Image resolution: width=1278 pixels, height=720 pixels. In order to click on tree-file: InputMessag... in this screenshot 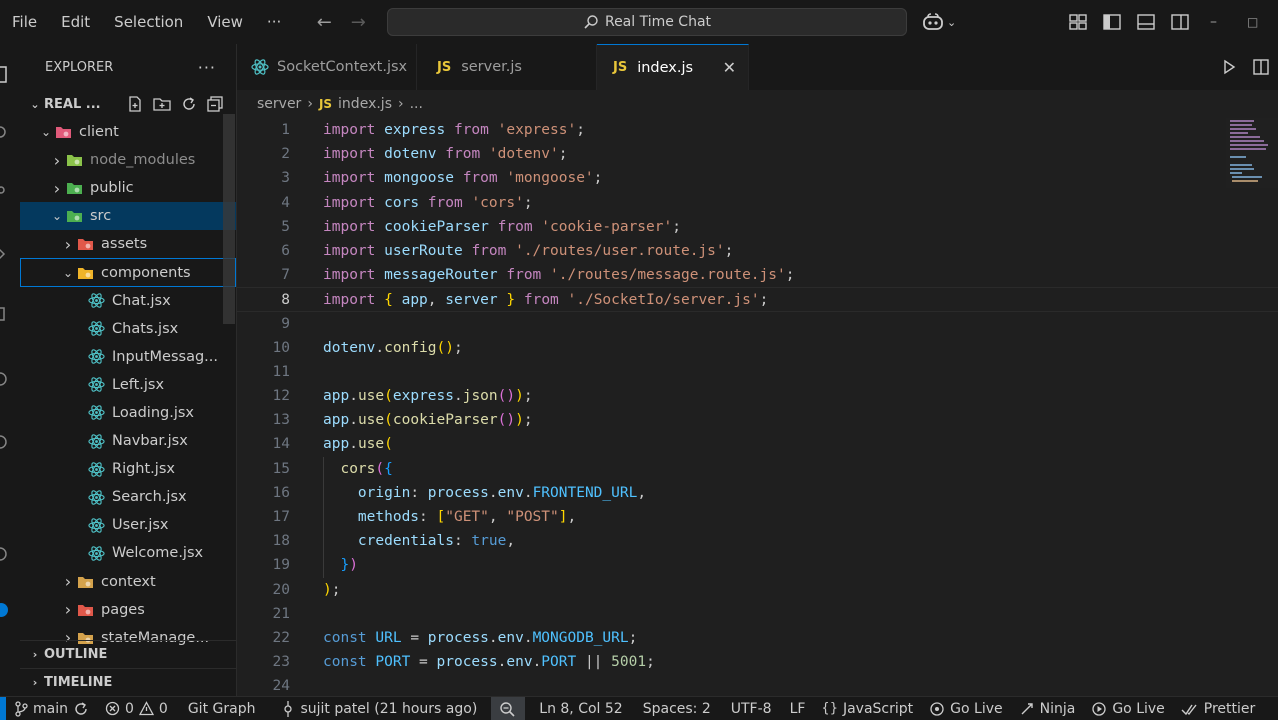, I will do `click(128, 357)`.